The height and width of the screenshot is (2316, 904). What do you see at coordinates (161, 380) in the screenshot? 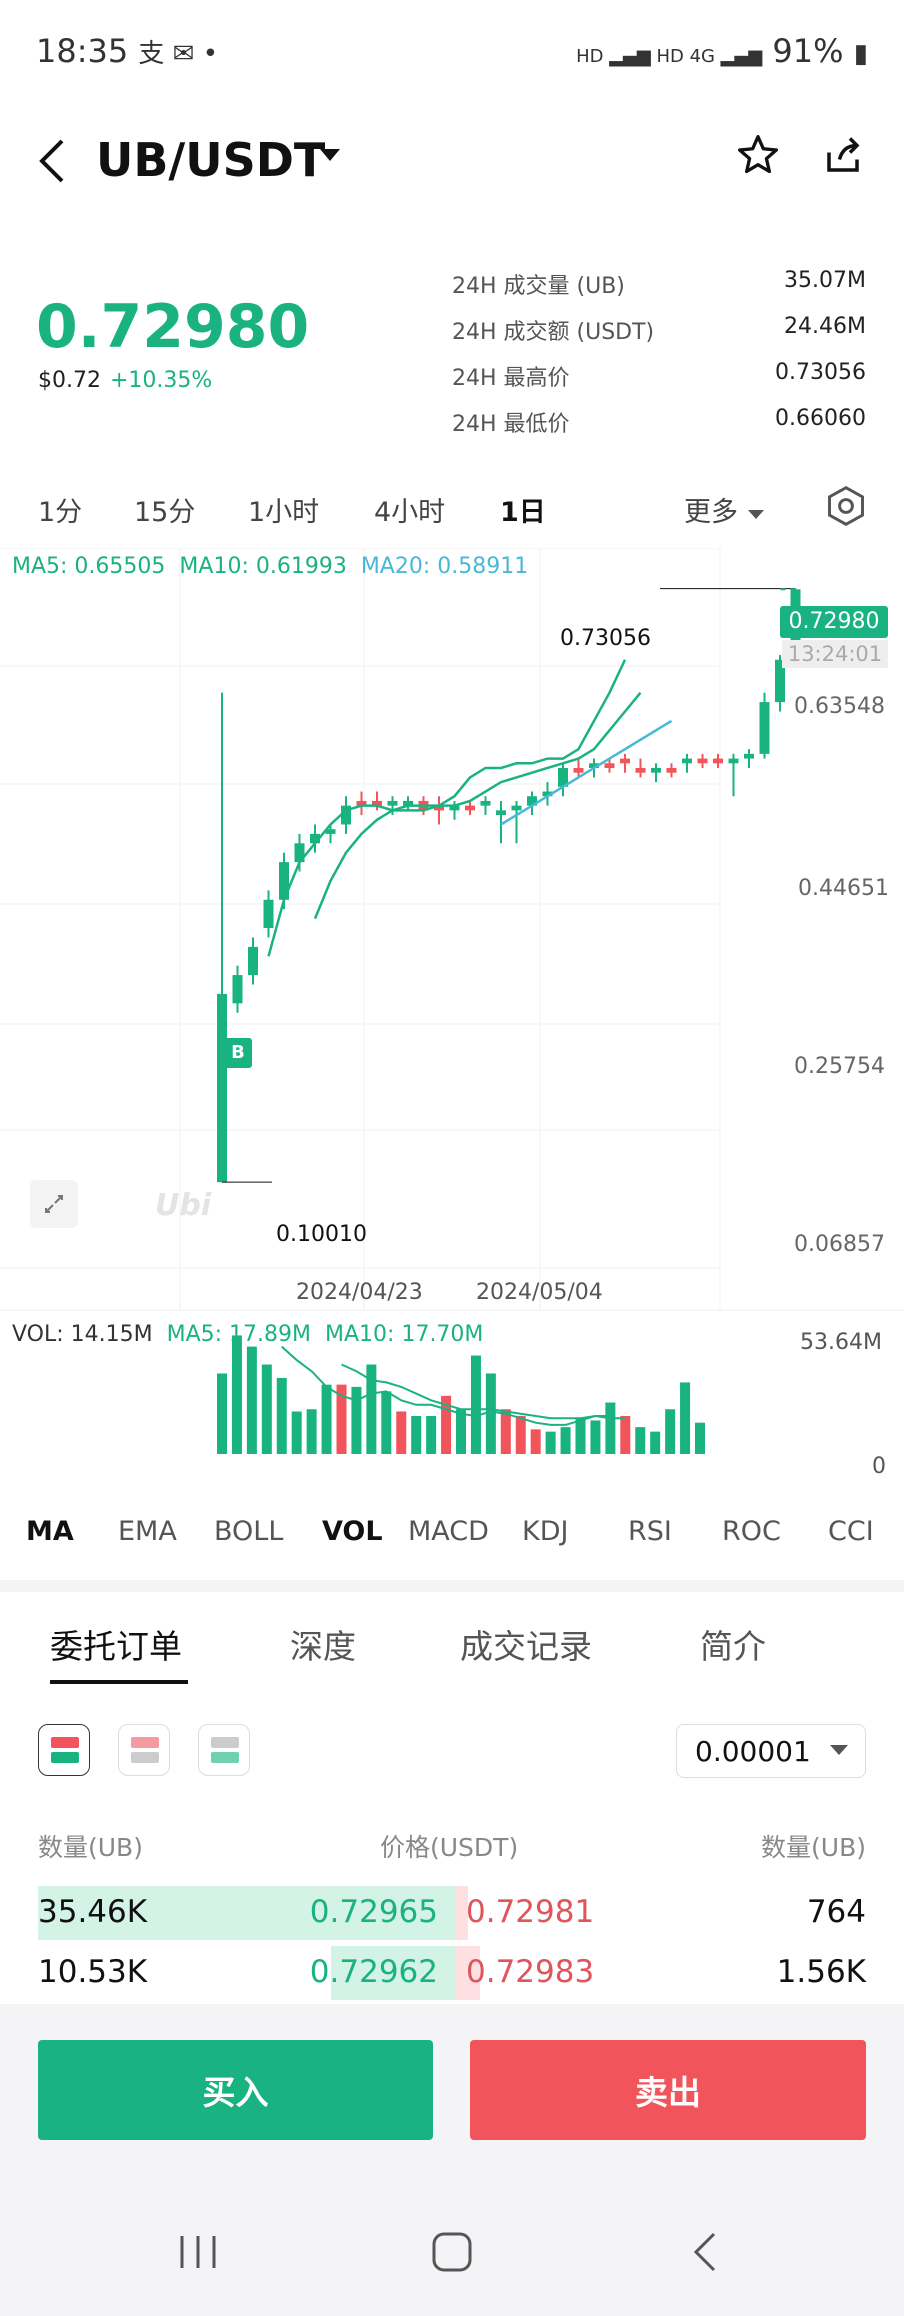
I see `price-change: +10.35%` at bounding box center [161, 380].